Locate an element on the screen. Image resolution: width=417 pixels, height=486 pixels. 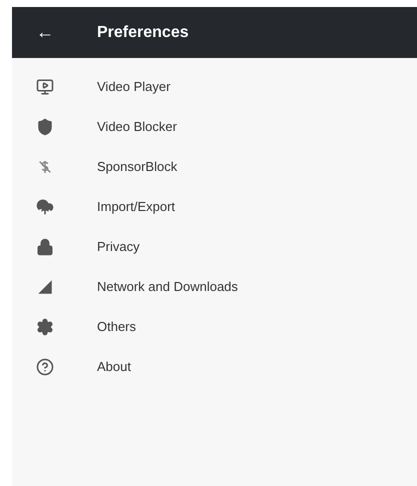
preference-item: Network and Downloads is located at coordinates (214, 287).